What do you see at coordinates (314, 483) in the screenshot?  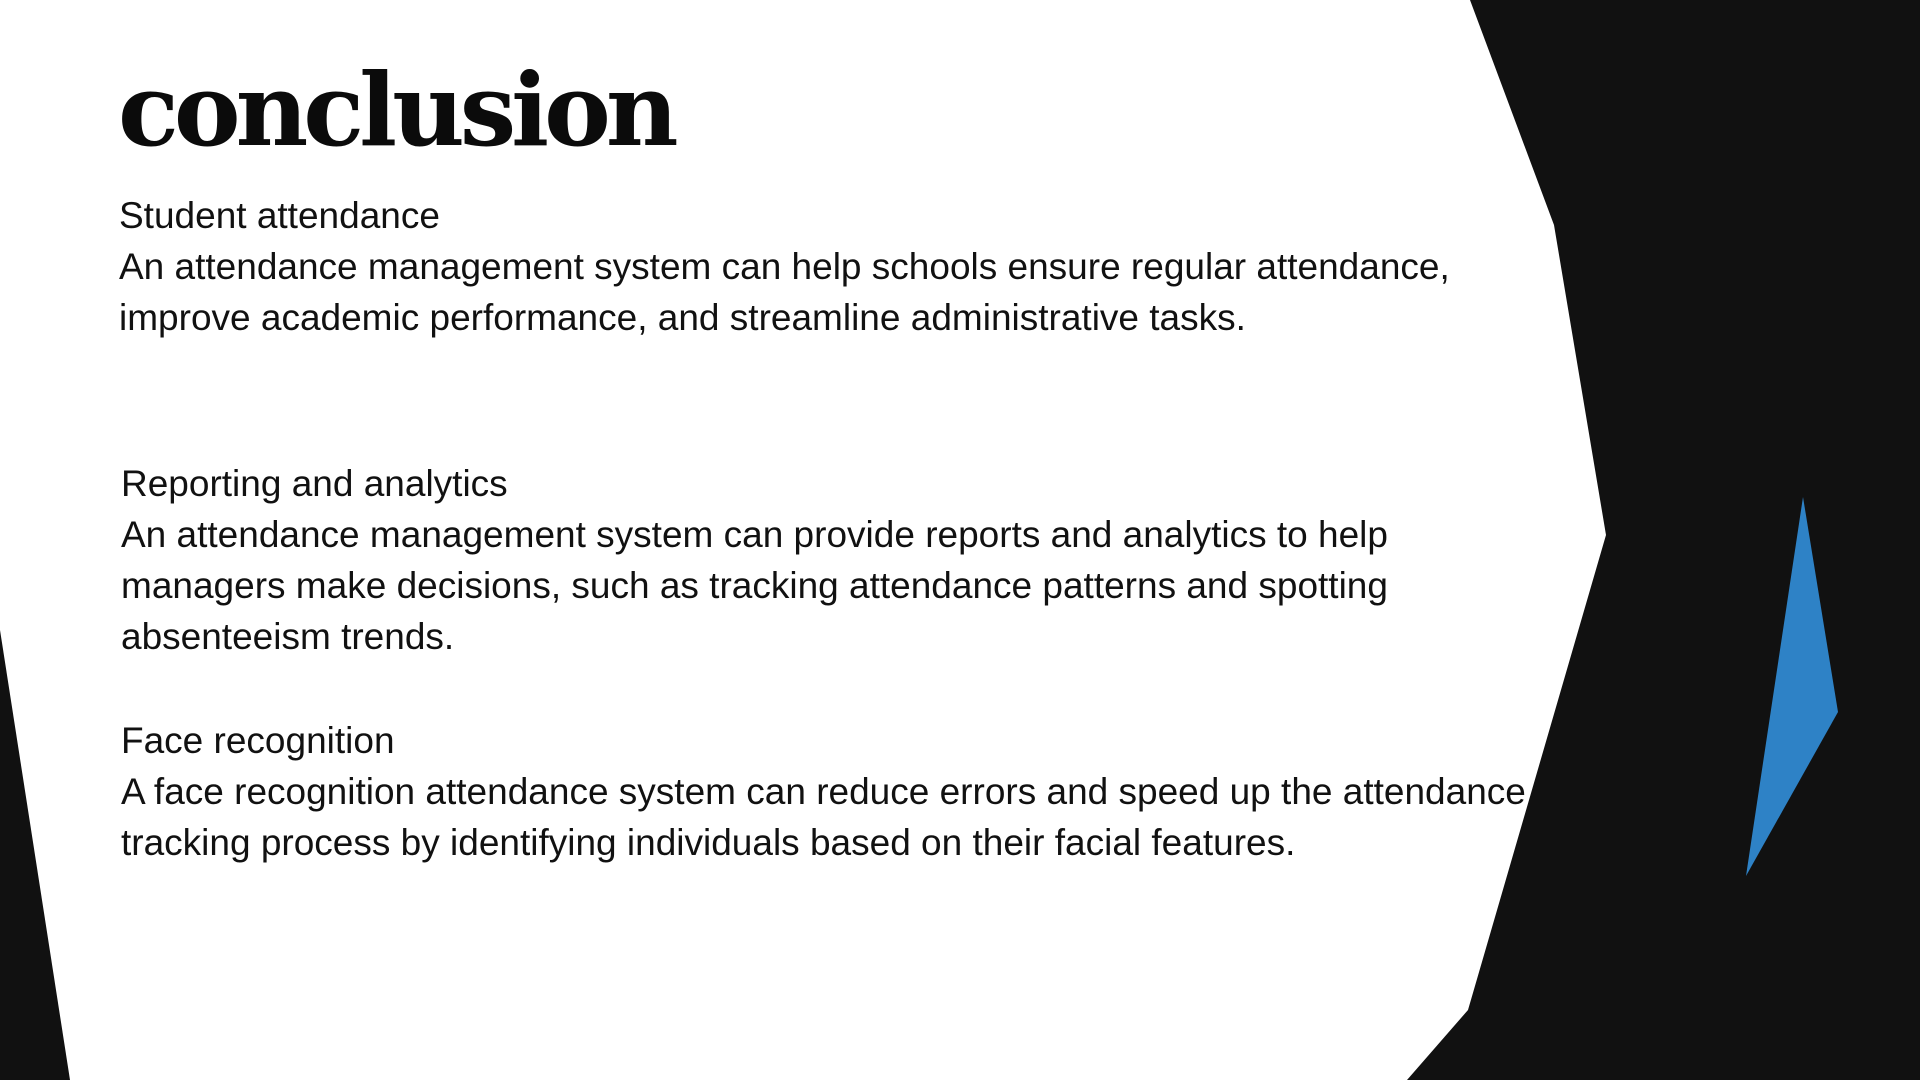 I see `section-heading: Reporting and analytics` at bounding box center [314, 483].